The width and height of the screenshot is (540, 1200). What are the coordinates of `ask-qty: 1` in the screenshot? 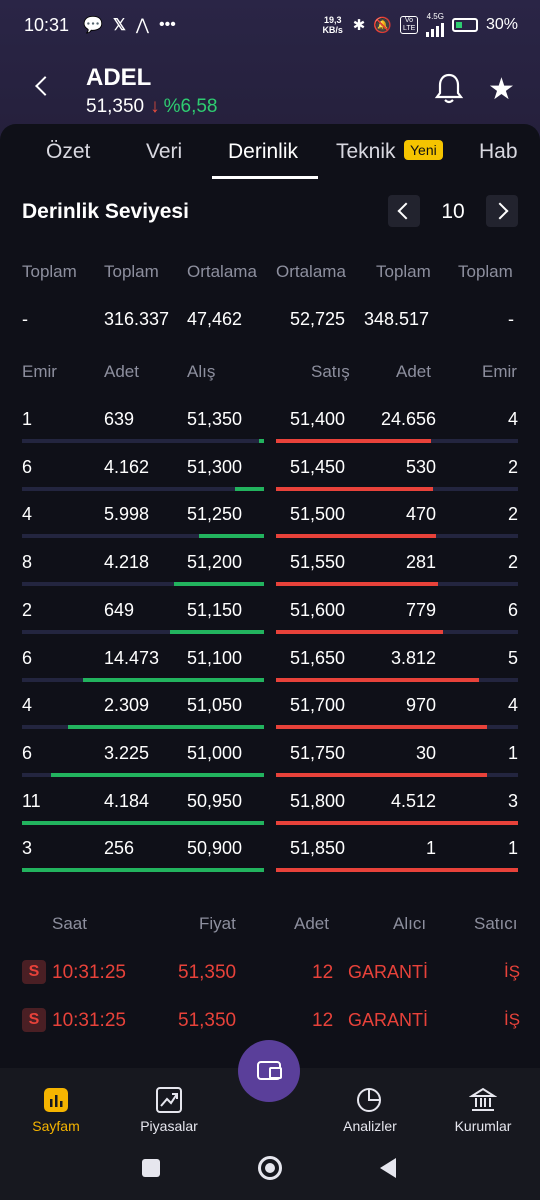 It's located at (430, 848).